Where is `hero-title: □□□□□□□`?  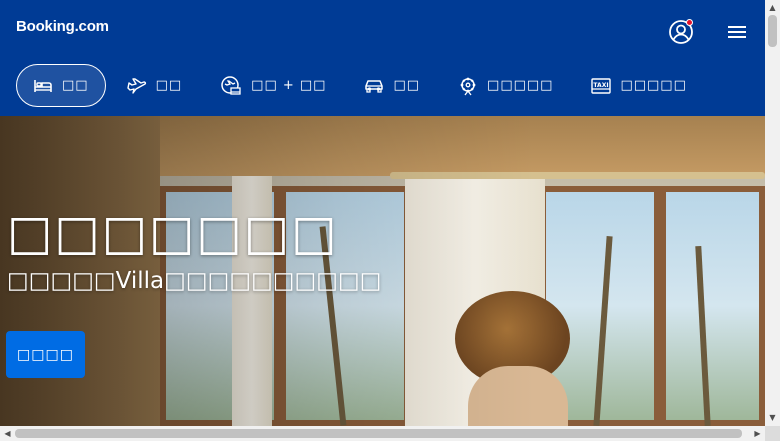
hero-title: □□□□□□□ is located at coordinates (173, 233).